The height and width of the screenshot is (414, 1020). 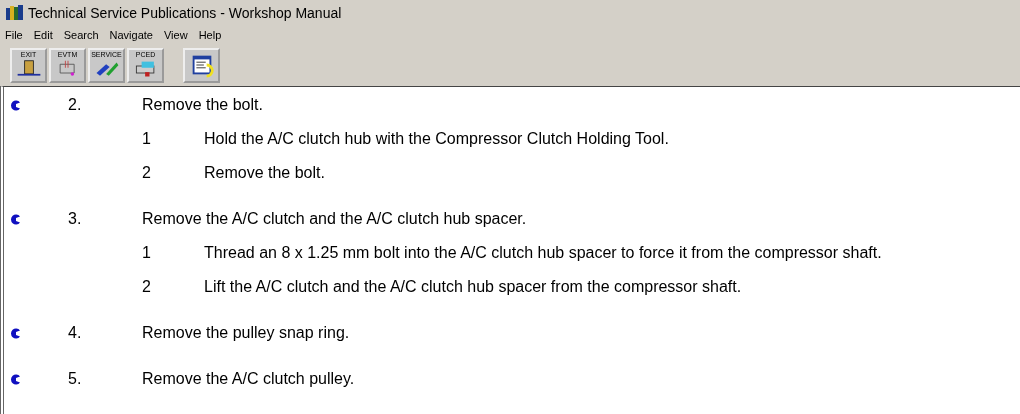 I want to click on substep-text: Hold the A/C clutch hub with the Compressor Clutch Holding Tool., so click(x=437, y=139).